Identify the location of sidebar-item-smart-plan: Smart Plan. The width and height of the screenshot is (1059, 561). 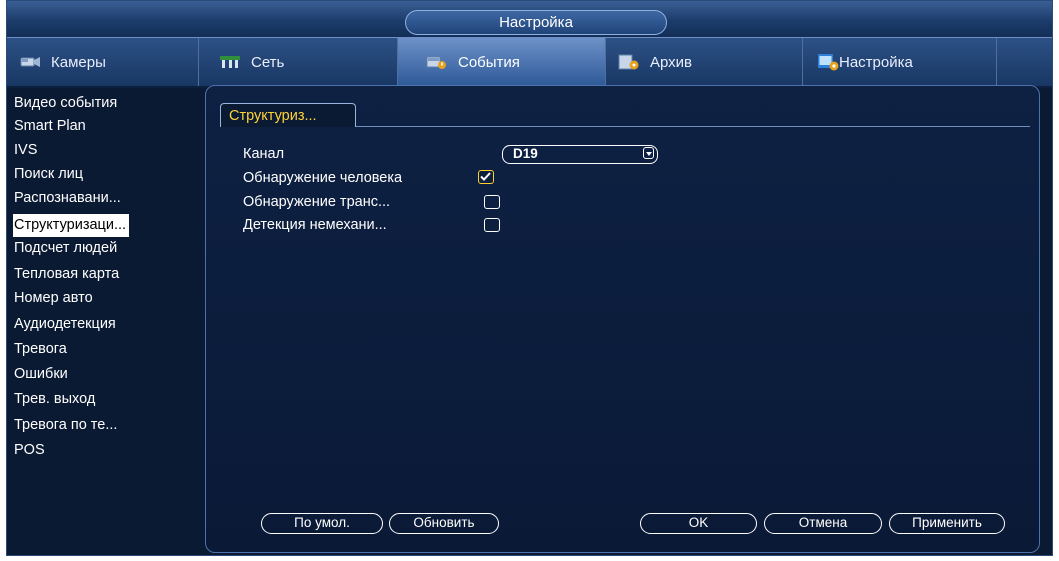
(51, 126).